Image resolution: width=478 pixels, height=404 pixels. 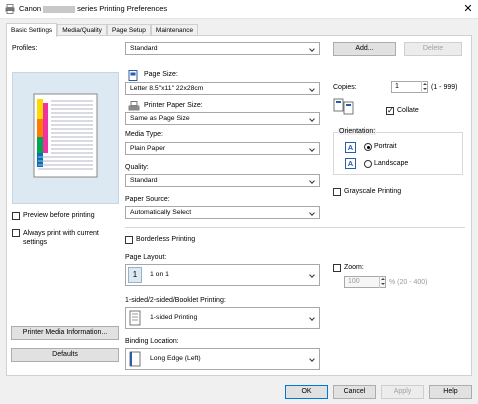 What do you see at coordinates (391, 163) in the screenshot?
I see `landscape-label: Landscape` at bounding box center [391, 163].